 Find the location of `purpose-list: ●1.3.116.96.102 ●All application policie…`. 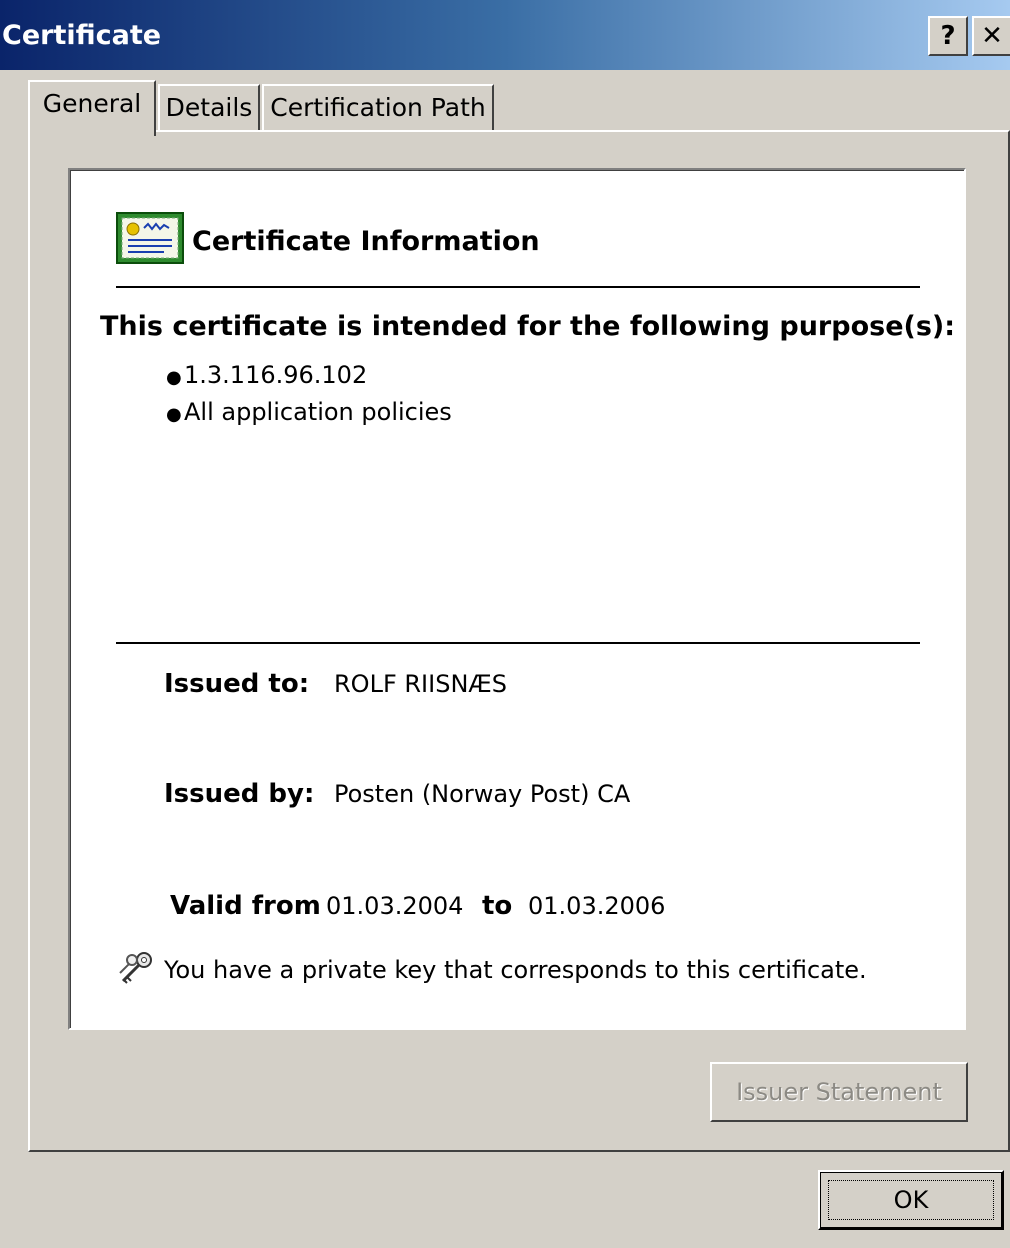

purpose-list: ●1.3.116.96.102 ●All application policie… is located at coordinates (309, 395).